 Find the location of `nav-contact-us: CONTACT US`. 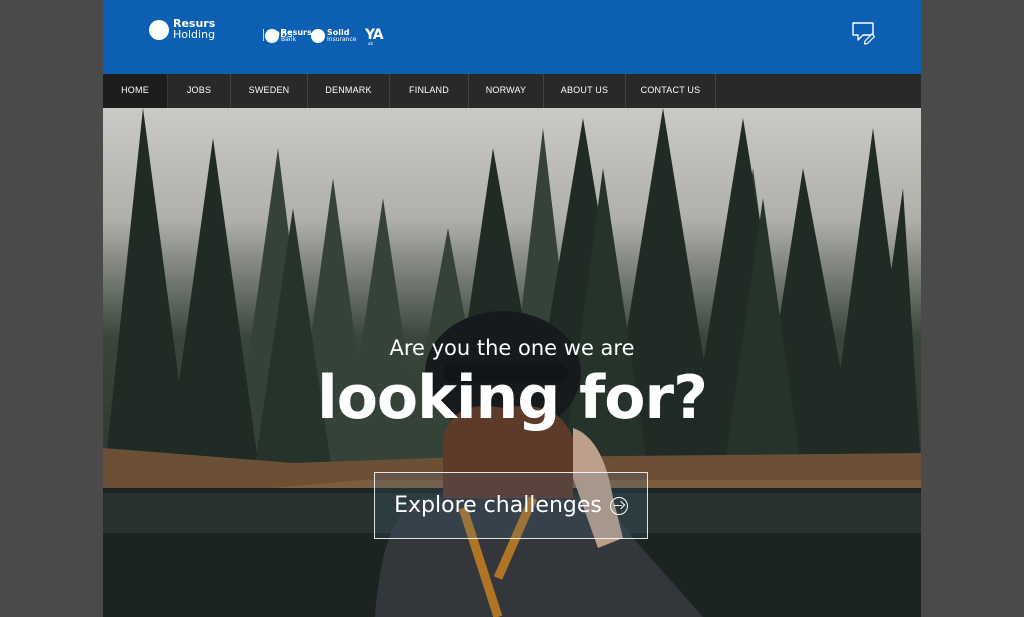

nav-contact-us: CONTACT US is located at coordinates (671, 91).